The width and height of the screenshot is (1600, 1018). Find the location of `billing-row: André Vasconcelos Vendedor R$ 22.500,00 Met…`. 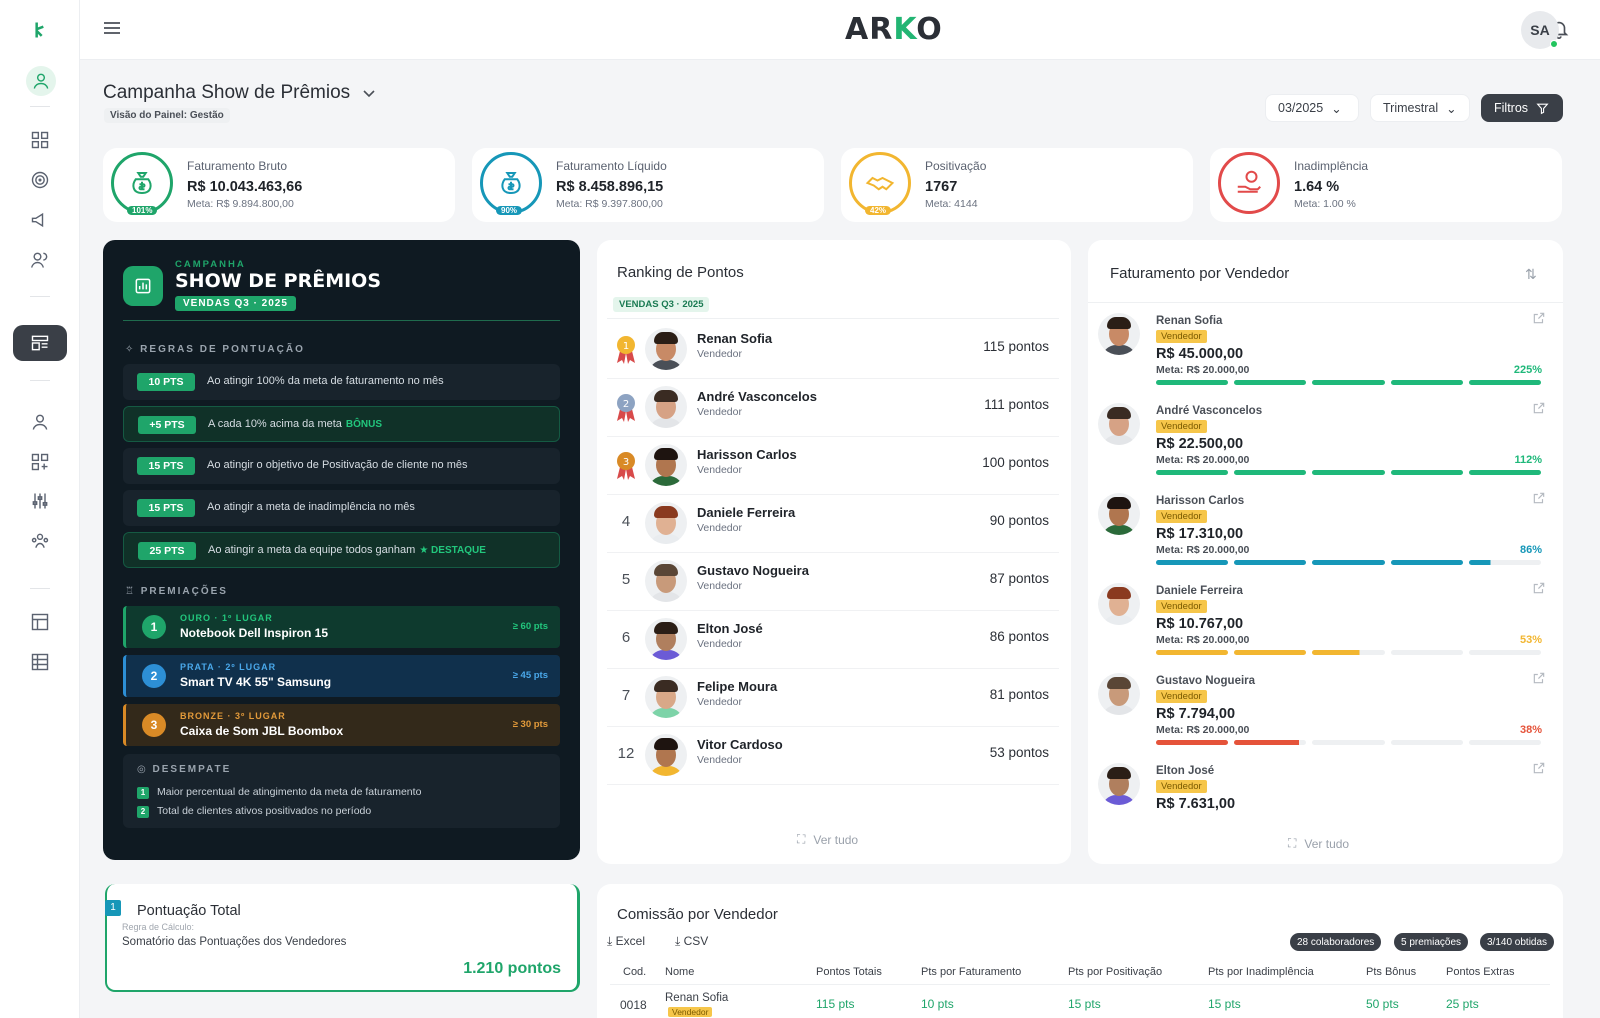

billing-row: André Vasconcelos Vendedor R$ 22.500,00 Met… is located at coordinates (1324, 446).